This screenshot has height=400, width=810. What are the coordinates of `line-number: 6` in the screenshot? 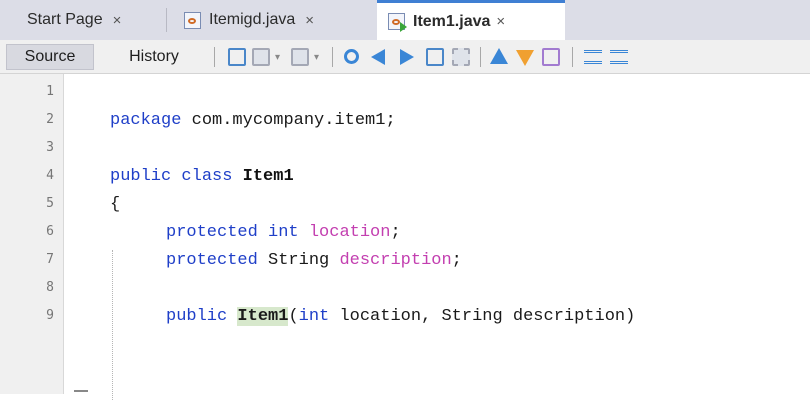 It's located at (50, 231).